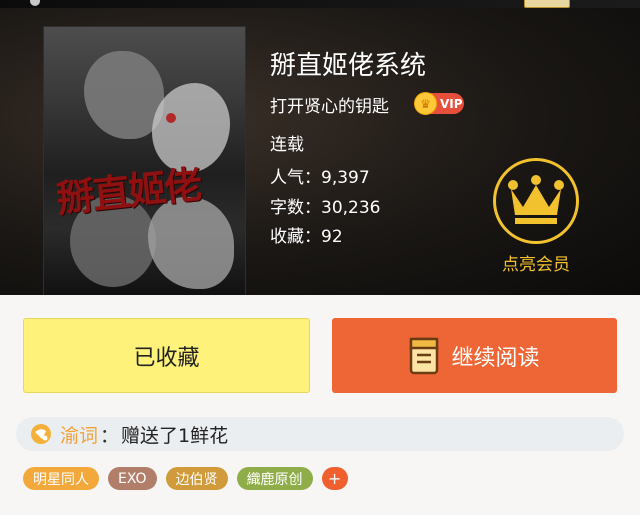  Describe the element at coordinates (439, 103) in the screenshot. I see `vip-badge: ♛ VIP` at that location.